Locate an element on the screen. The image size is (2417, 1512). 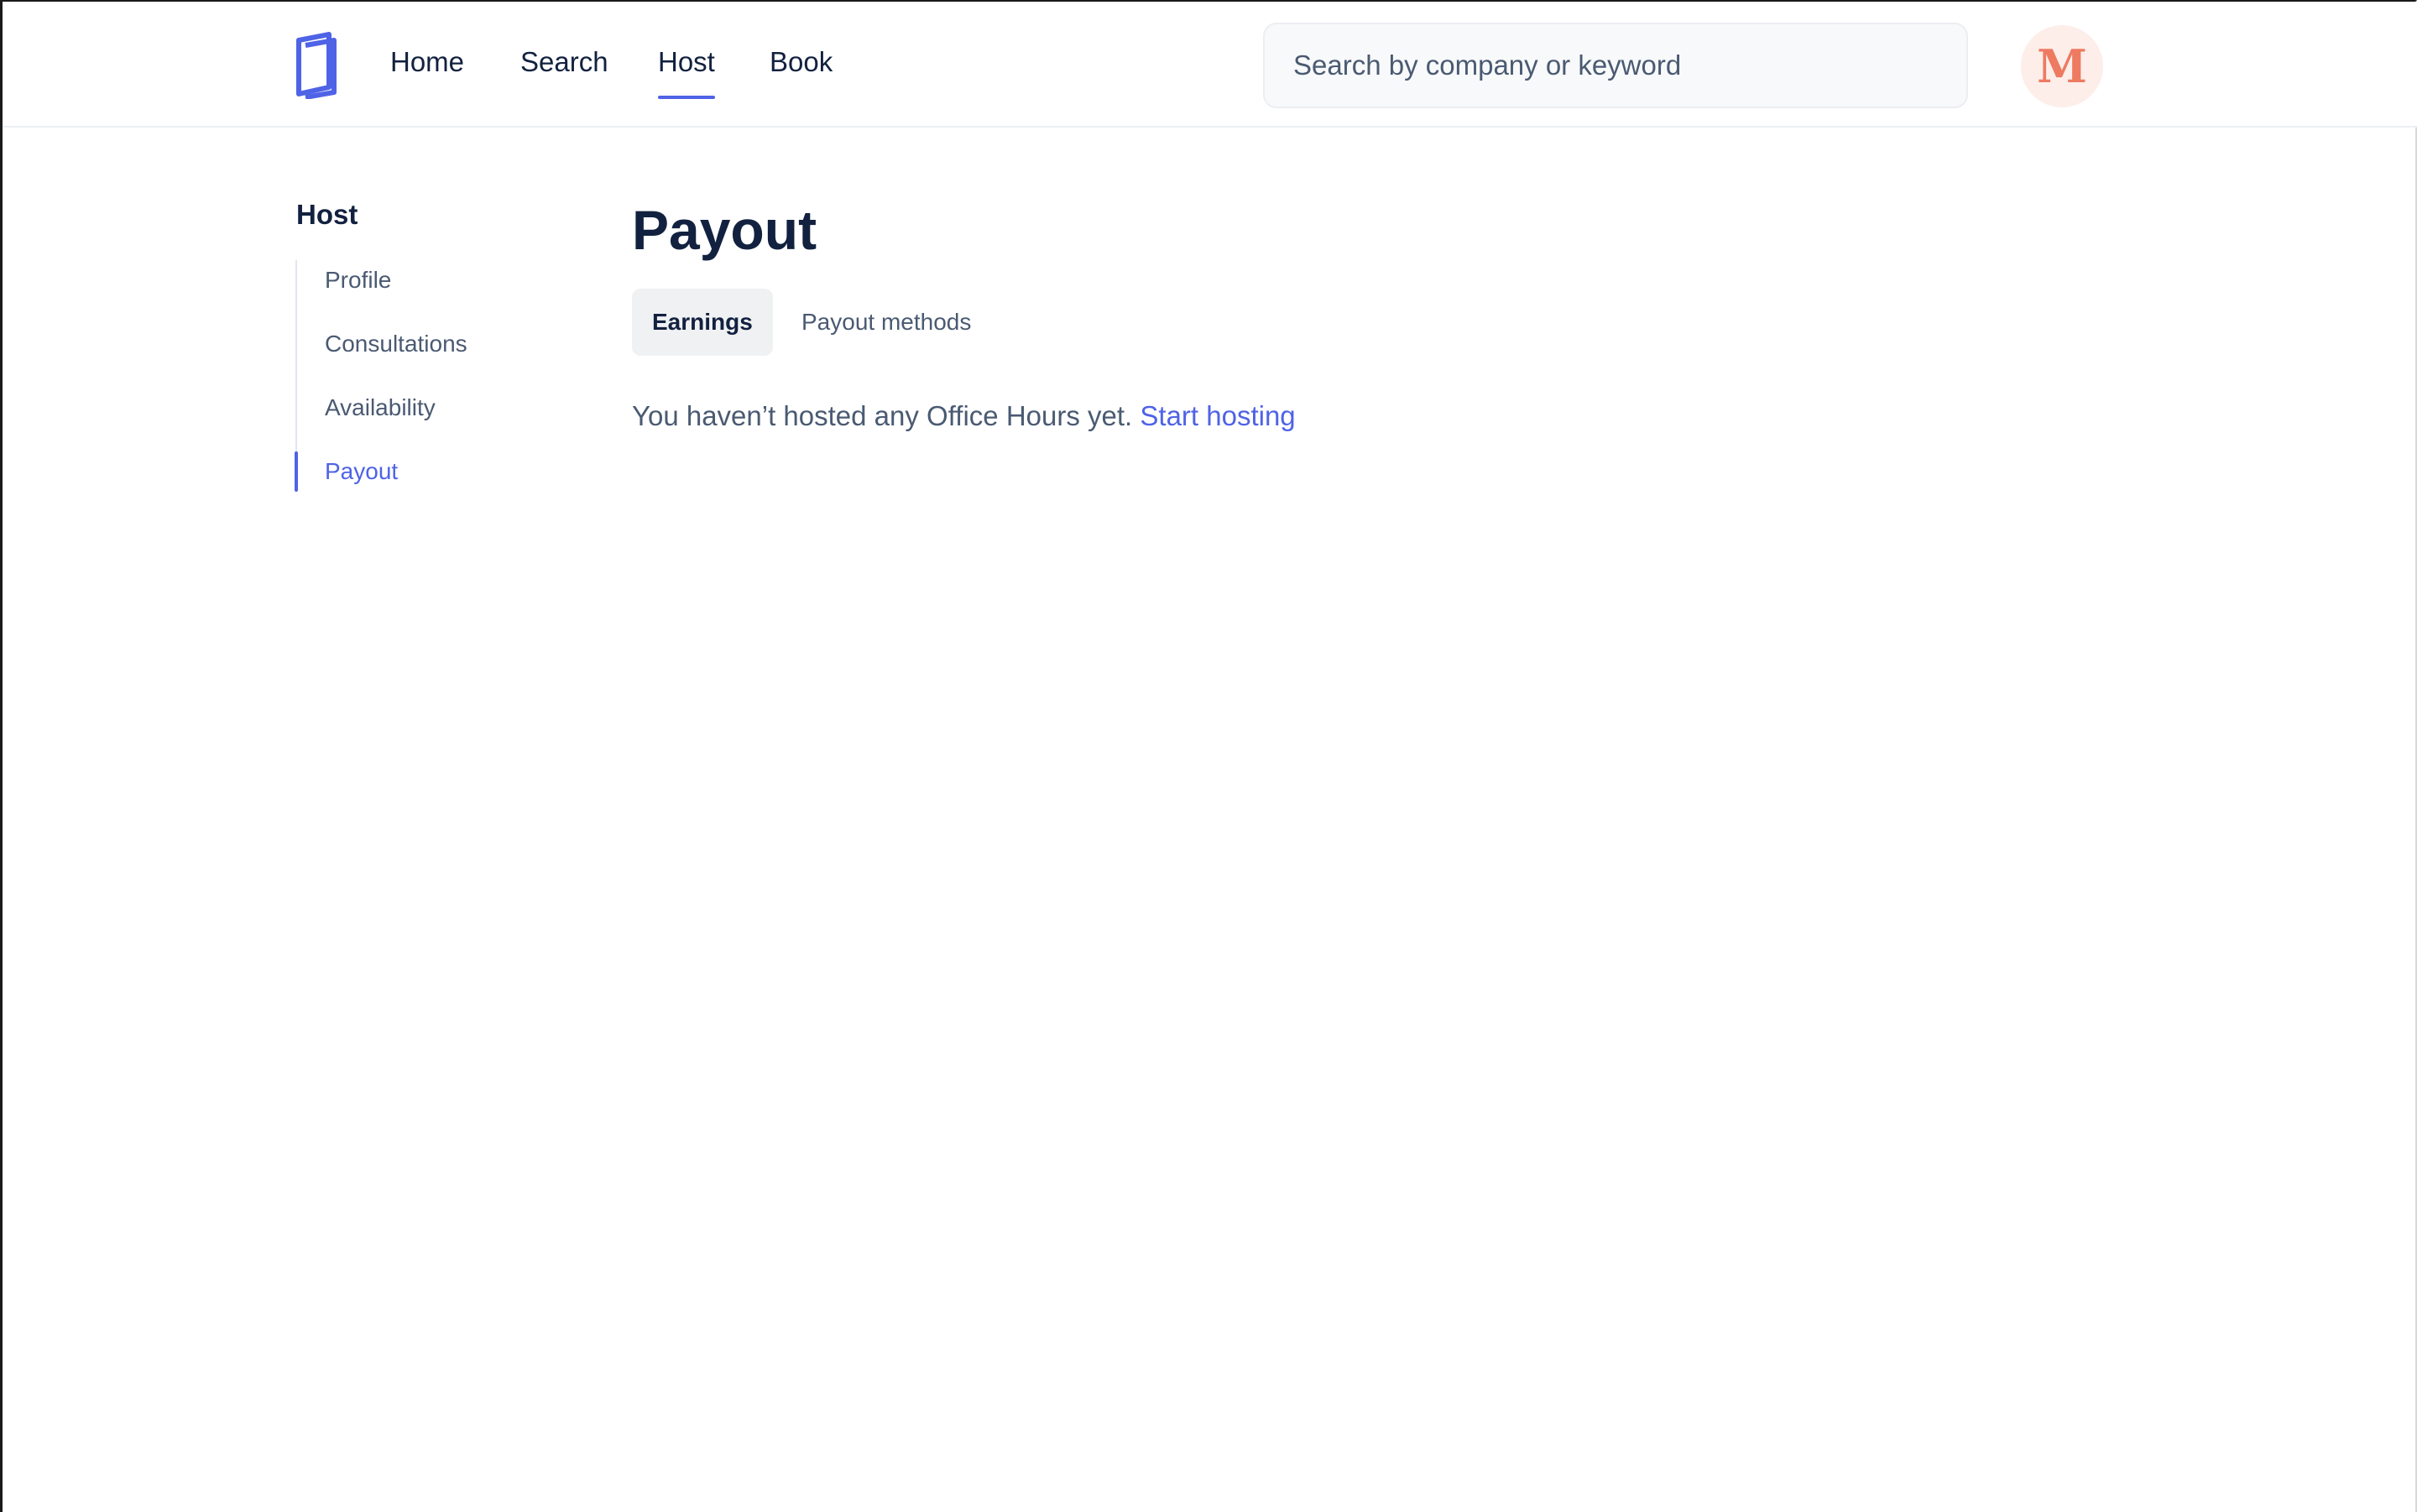
sidebar-title: Host is located at coordinates (327, 215).